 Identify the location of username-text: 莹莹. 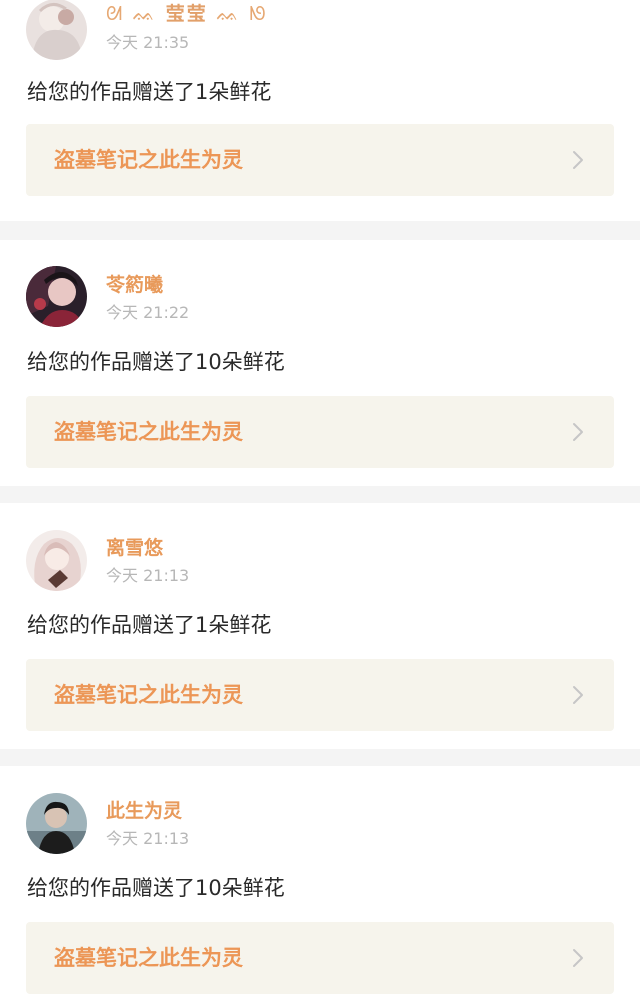
(186, 14).